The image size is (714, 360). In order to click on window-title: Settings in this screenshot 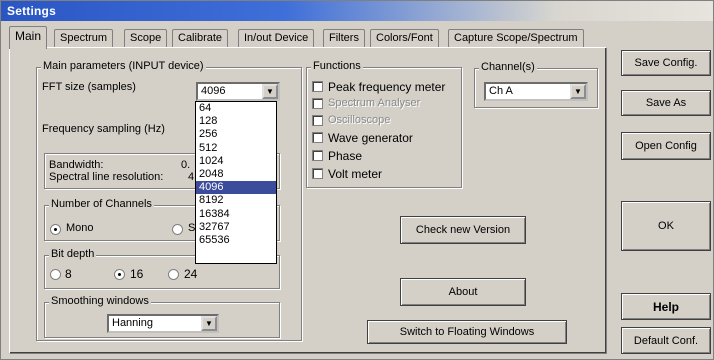, I will do `click(357, 11)`.